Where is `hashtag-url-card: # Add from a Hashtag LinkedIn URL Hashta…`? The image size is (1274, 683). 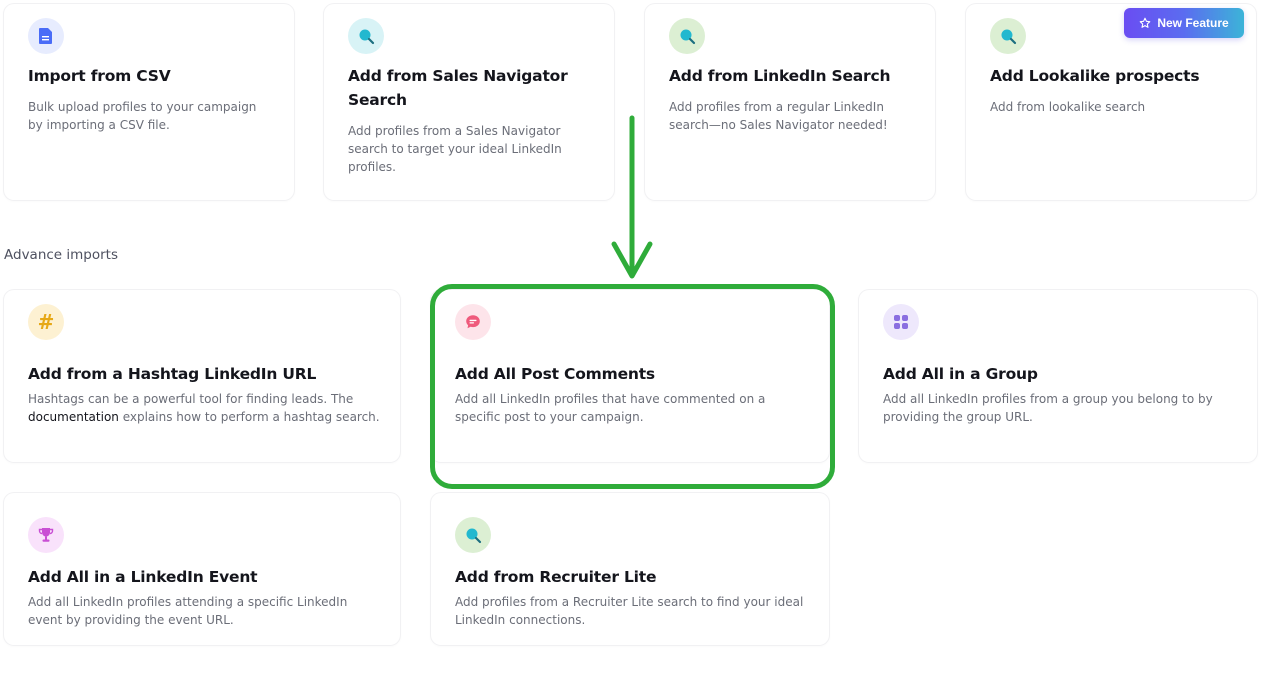
hashtag-url-card: # Add from a Hashtag LinkedIn URL Hashta… is located at coordinates (202, 376).